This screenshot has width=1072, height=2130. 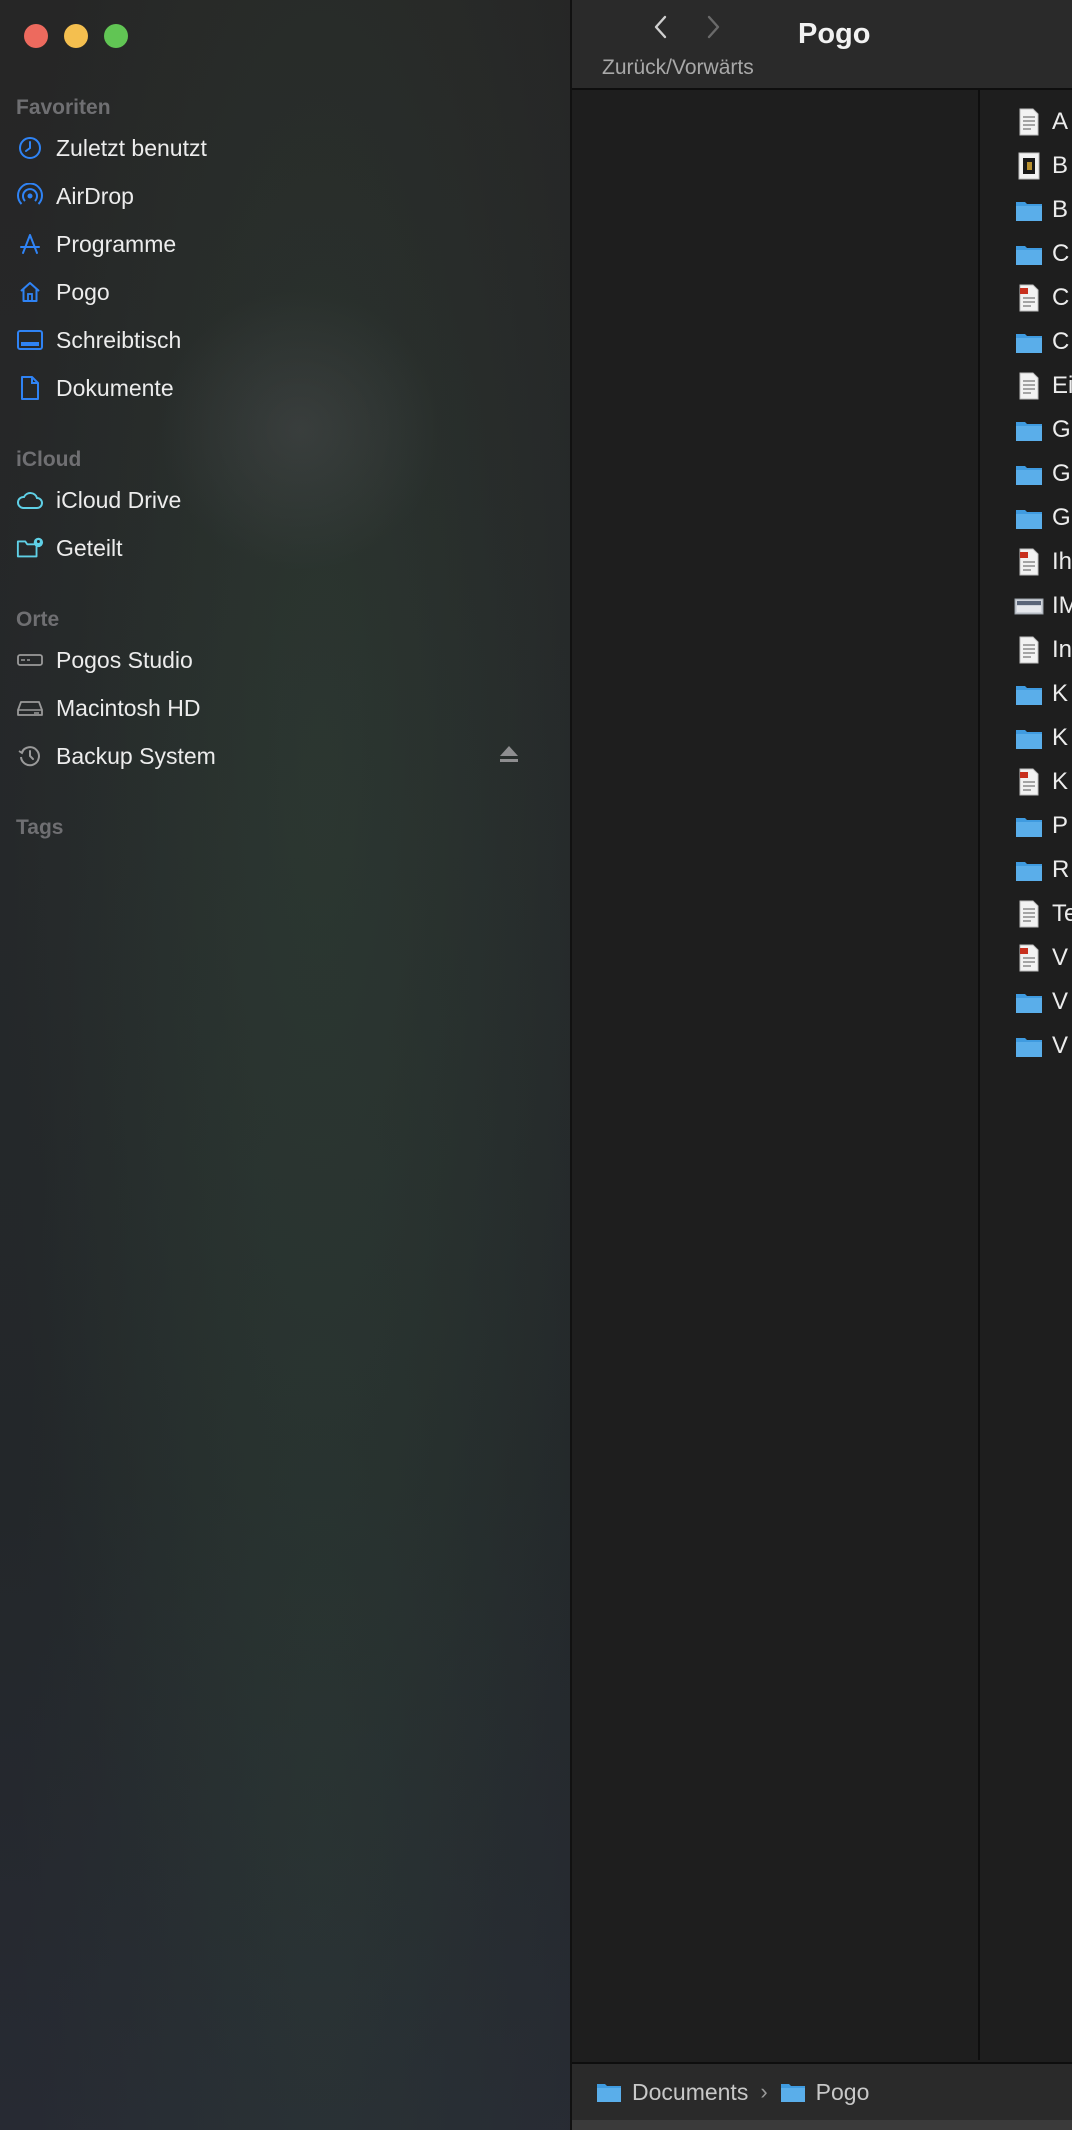 What do you see at coordinates (276, 292) in the screenshot?
I see `sidebar-item-home: Pogo` at bounding box center [276, 292].